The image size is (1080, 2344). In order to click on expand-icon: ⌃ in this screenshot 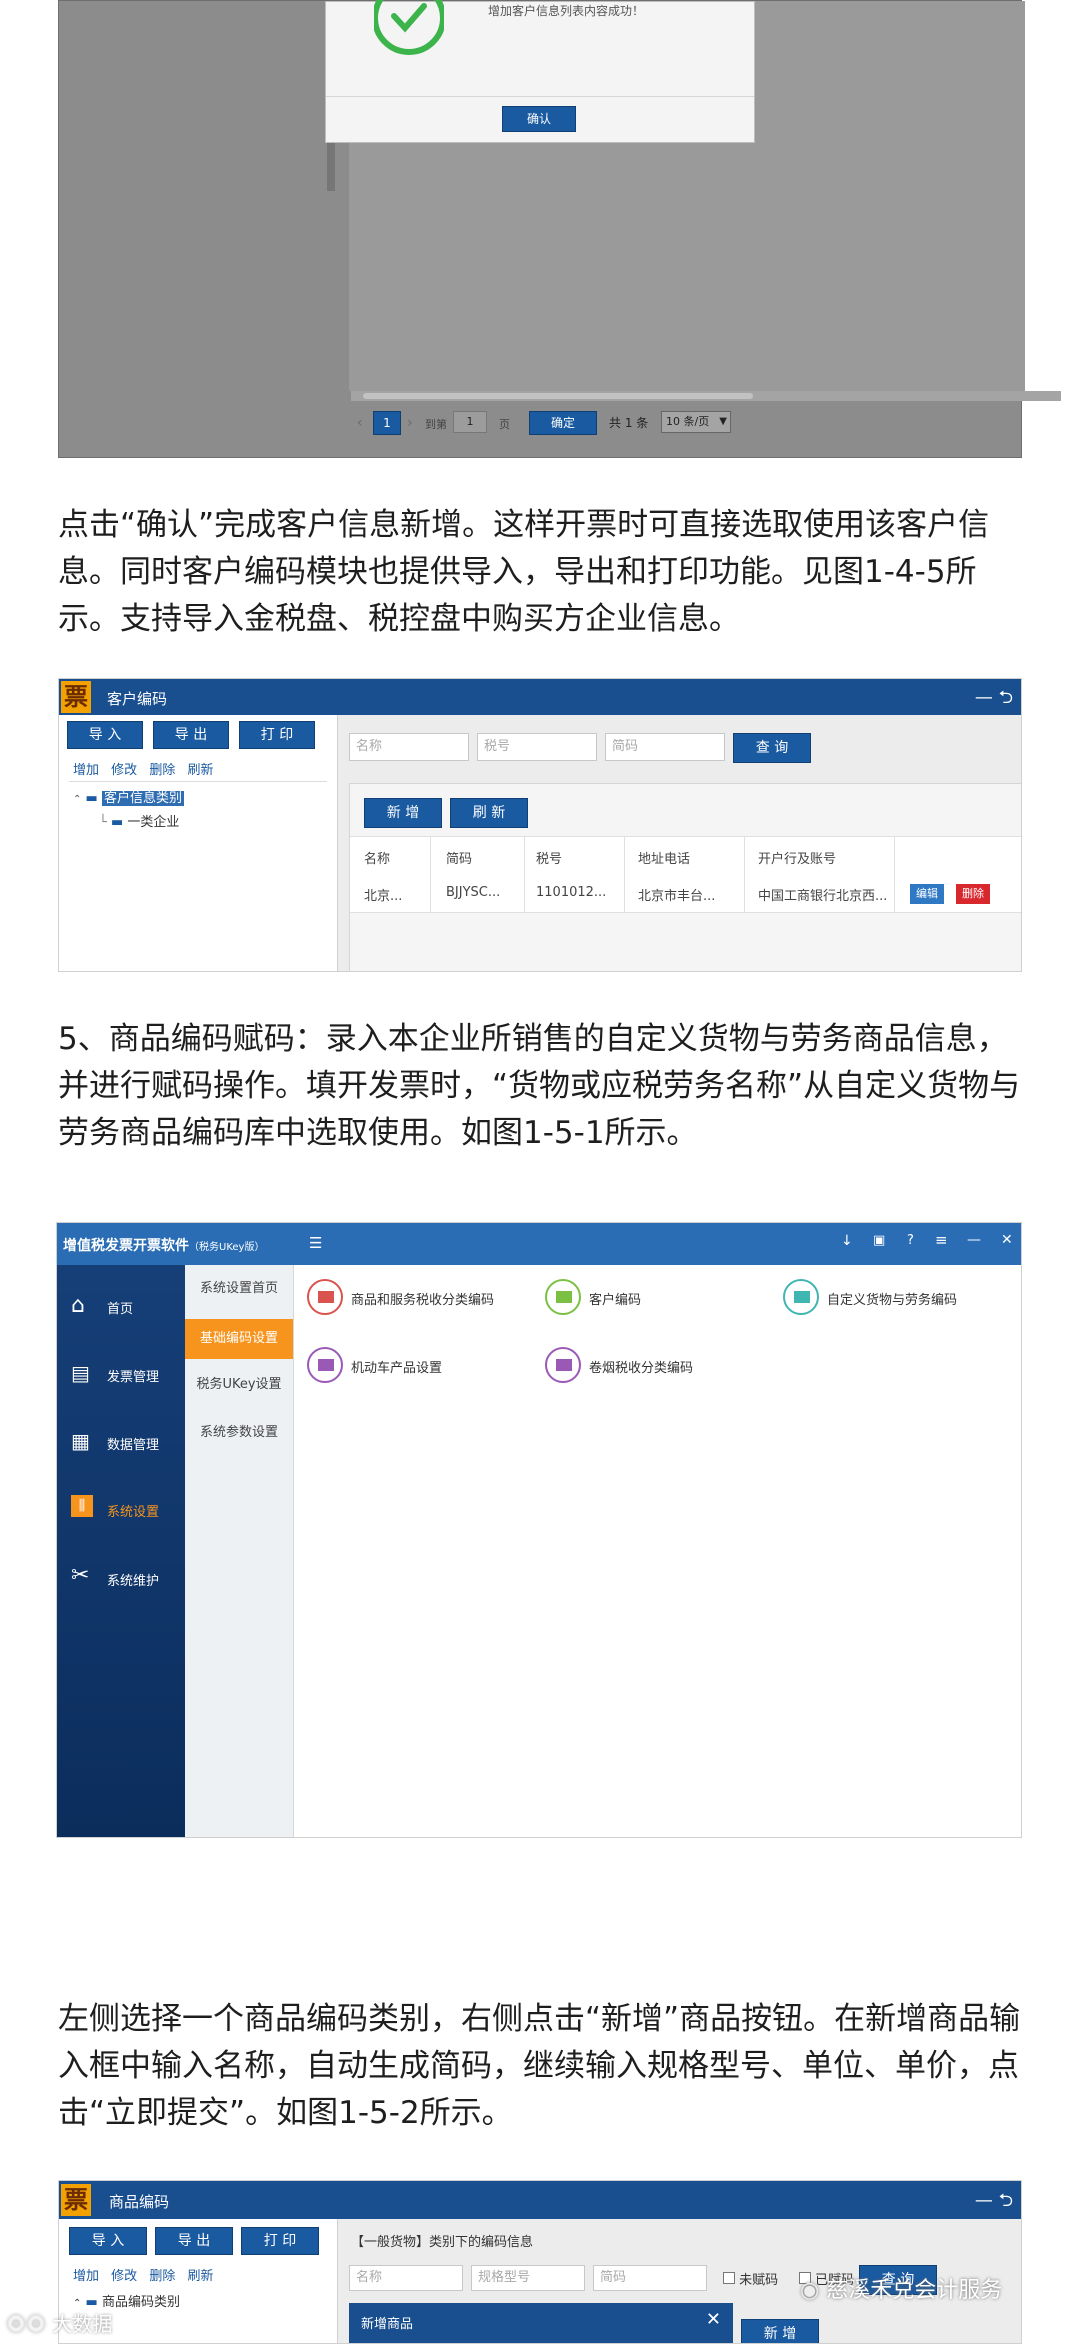, I will do `click(77, 799)`.